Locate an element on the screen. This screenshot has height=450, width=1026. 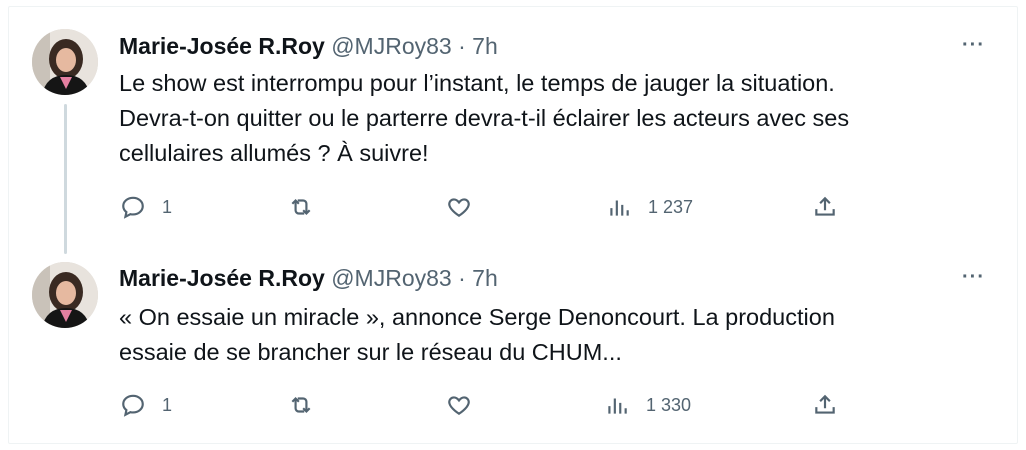
views-count: 1 330 is located at coordinates (669, 404).